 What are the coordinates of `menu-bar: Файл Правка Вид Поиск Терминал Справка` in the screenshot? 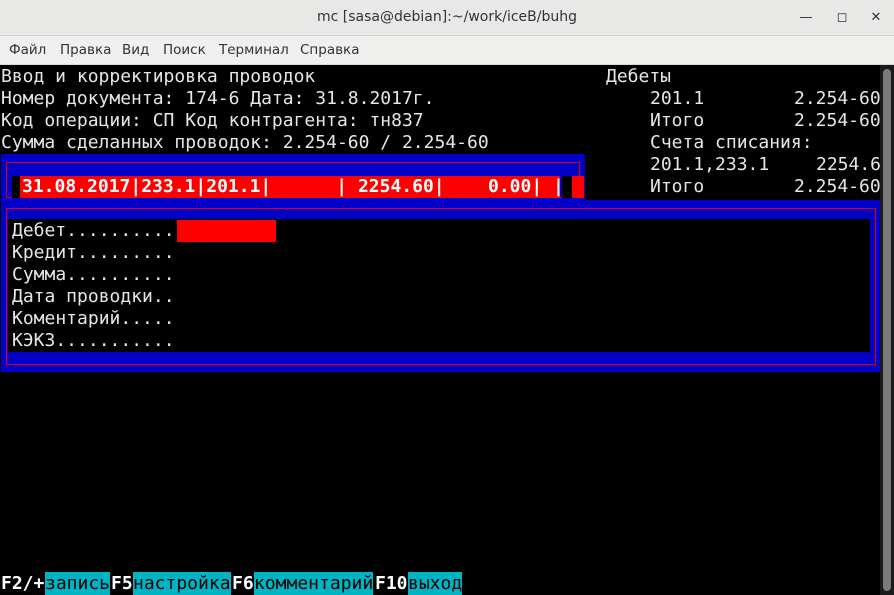 It's located at (447, 50).